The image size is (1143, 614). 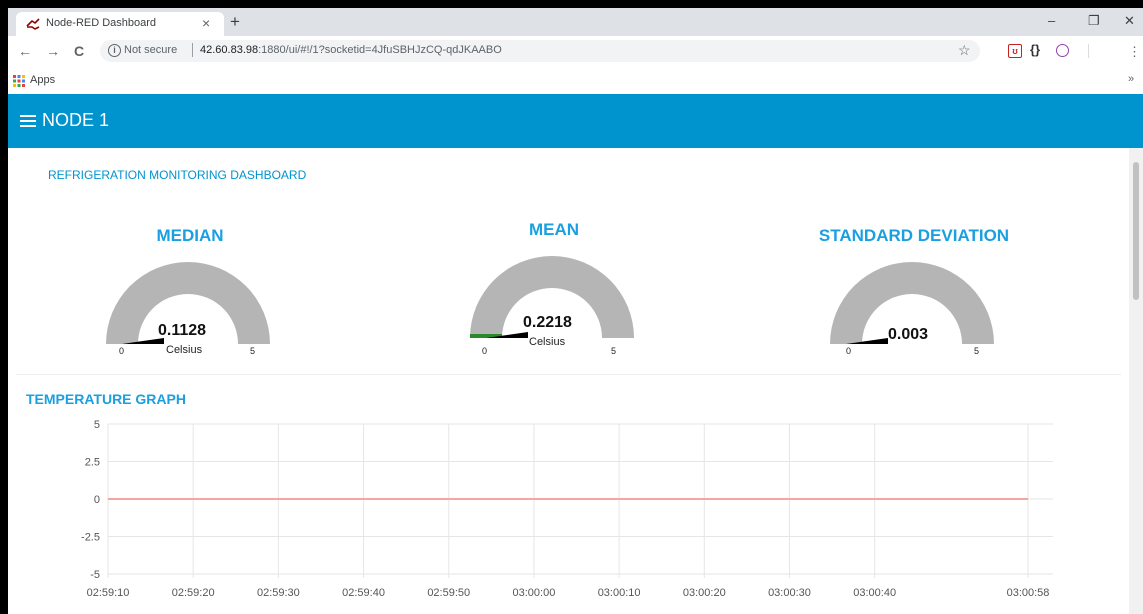 I want to click on dashboard-header: NODE 1, so click(x=575, y=121).